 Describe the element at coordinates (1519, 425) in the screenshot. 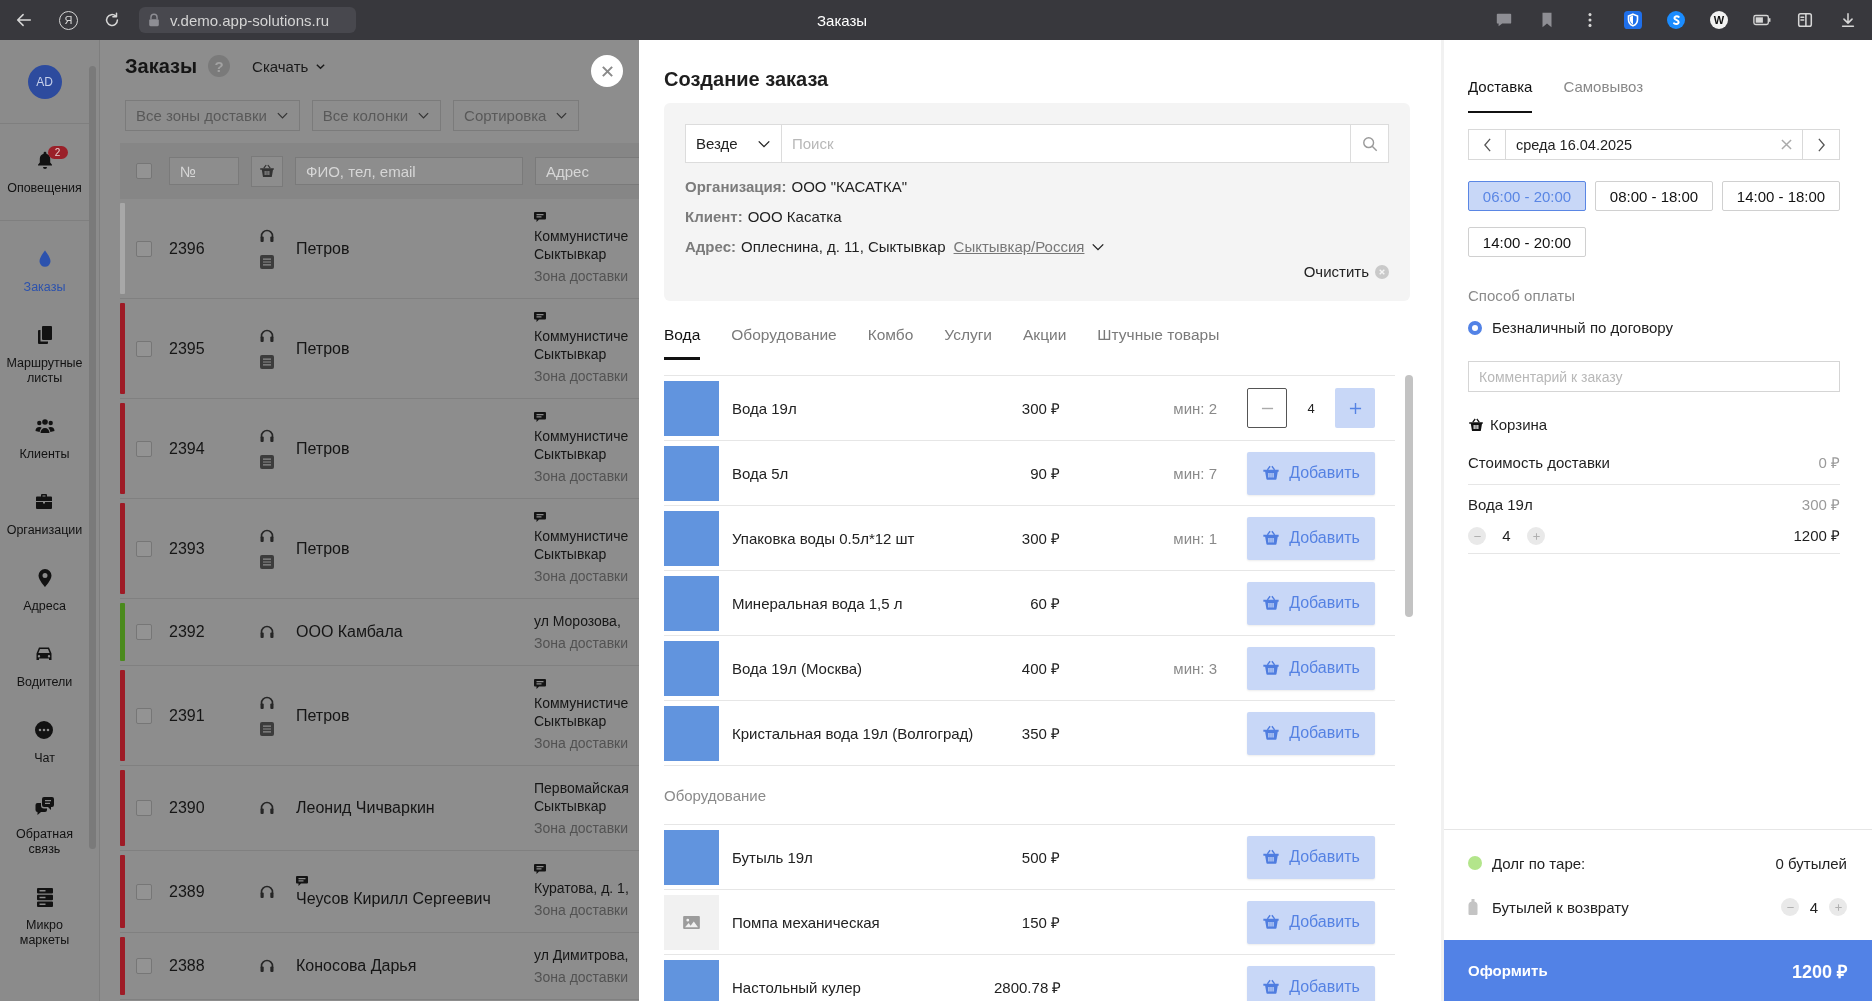

I see `cart-title: Корзина` at that location.